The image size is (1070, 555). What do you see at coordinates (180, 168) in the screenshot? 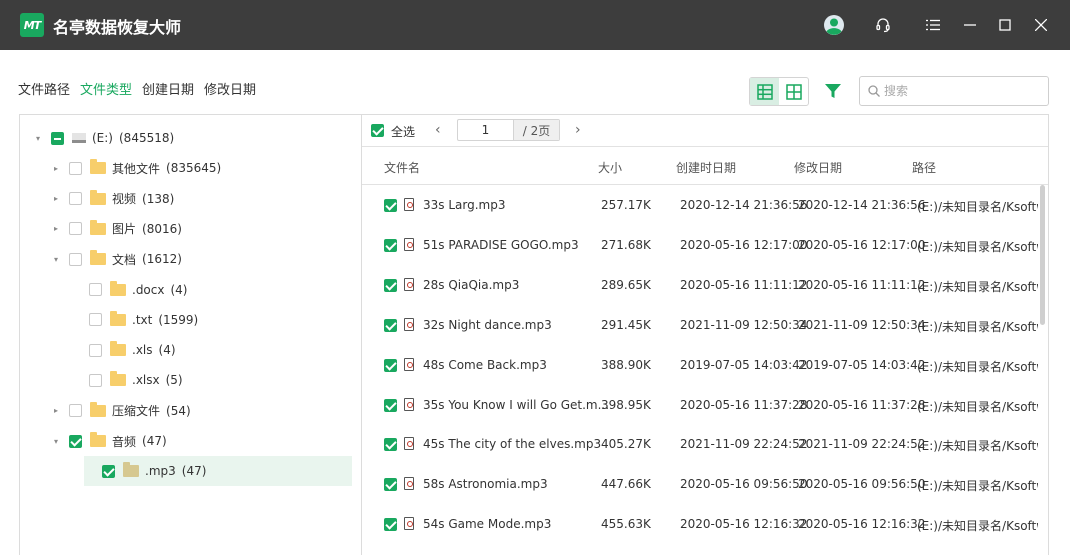
I see `tree-node: ▸ 其他文件 (835645)` at bounding box center [180, 168].